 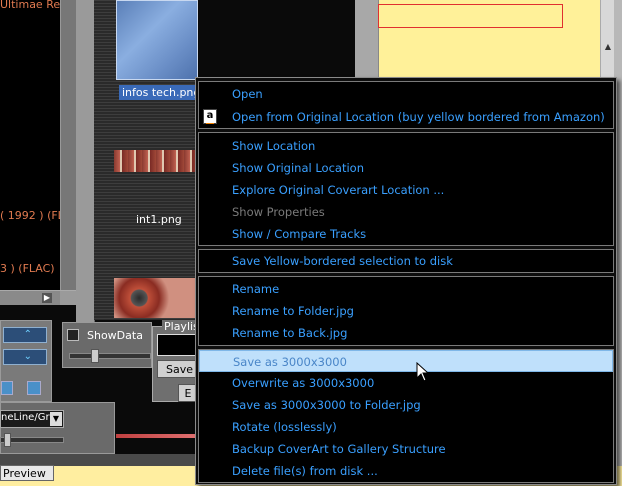 What do you see at coordinates (406, 405) in the screenshot?
I see `menu-item-save-3000-folder: Save as 3000x3000 to Folder.jpg` at bounding box center [406, 405].